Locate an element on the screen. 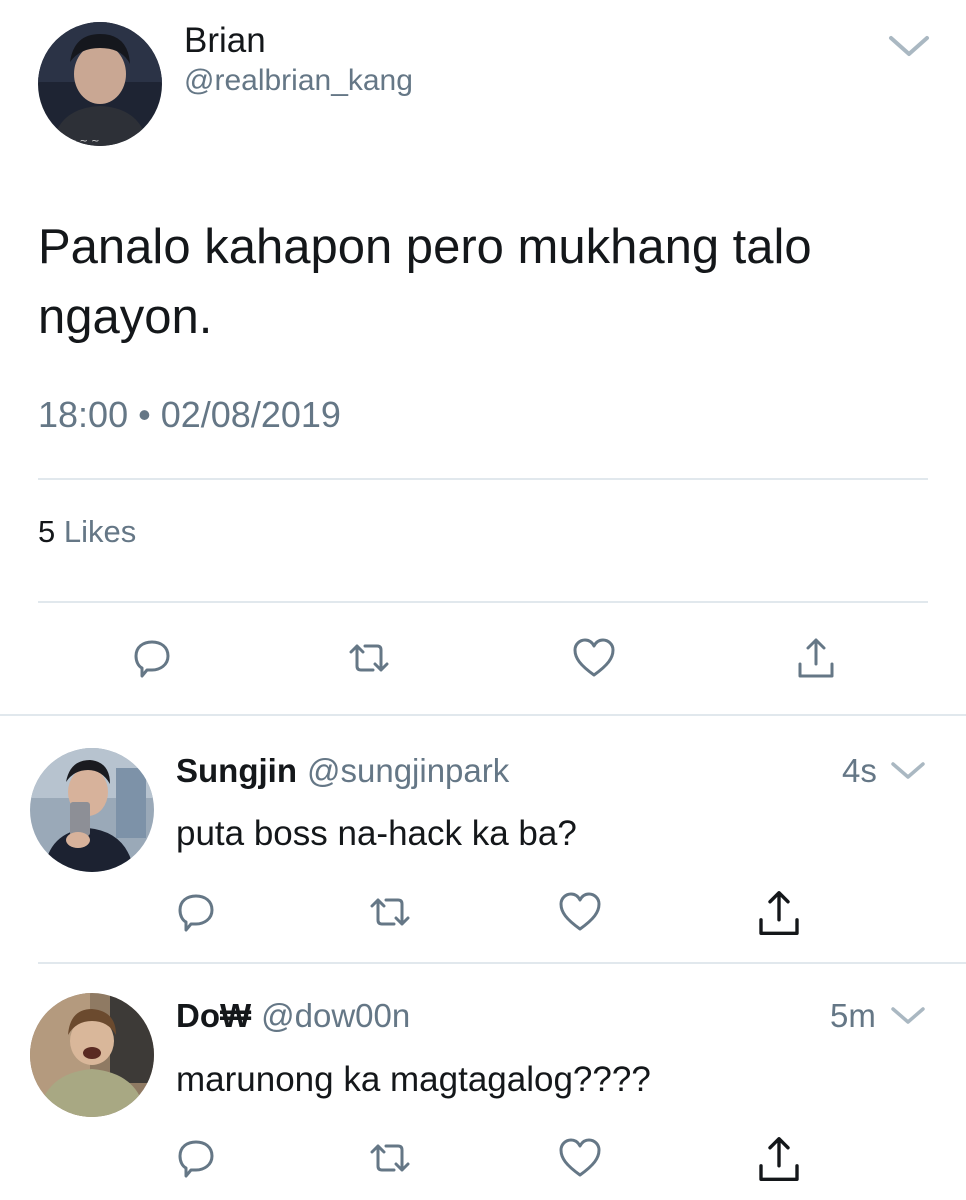 This screenshot has height=1200, width=966. reply-header: Sungjin @sungjinpark is located at coordinates (342, 771).